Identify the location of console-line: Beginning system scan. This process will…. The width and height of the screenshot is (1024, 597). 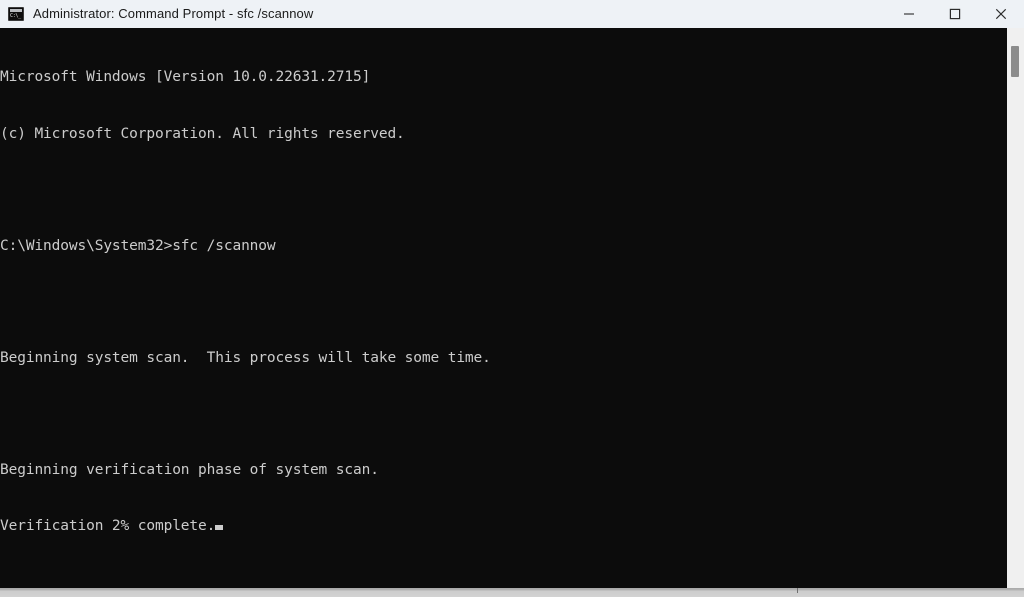
(245, 357).